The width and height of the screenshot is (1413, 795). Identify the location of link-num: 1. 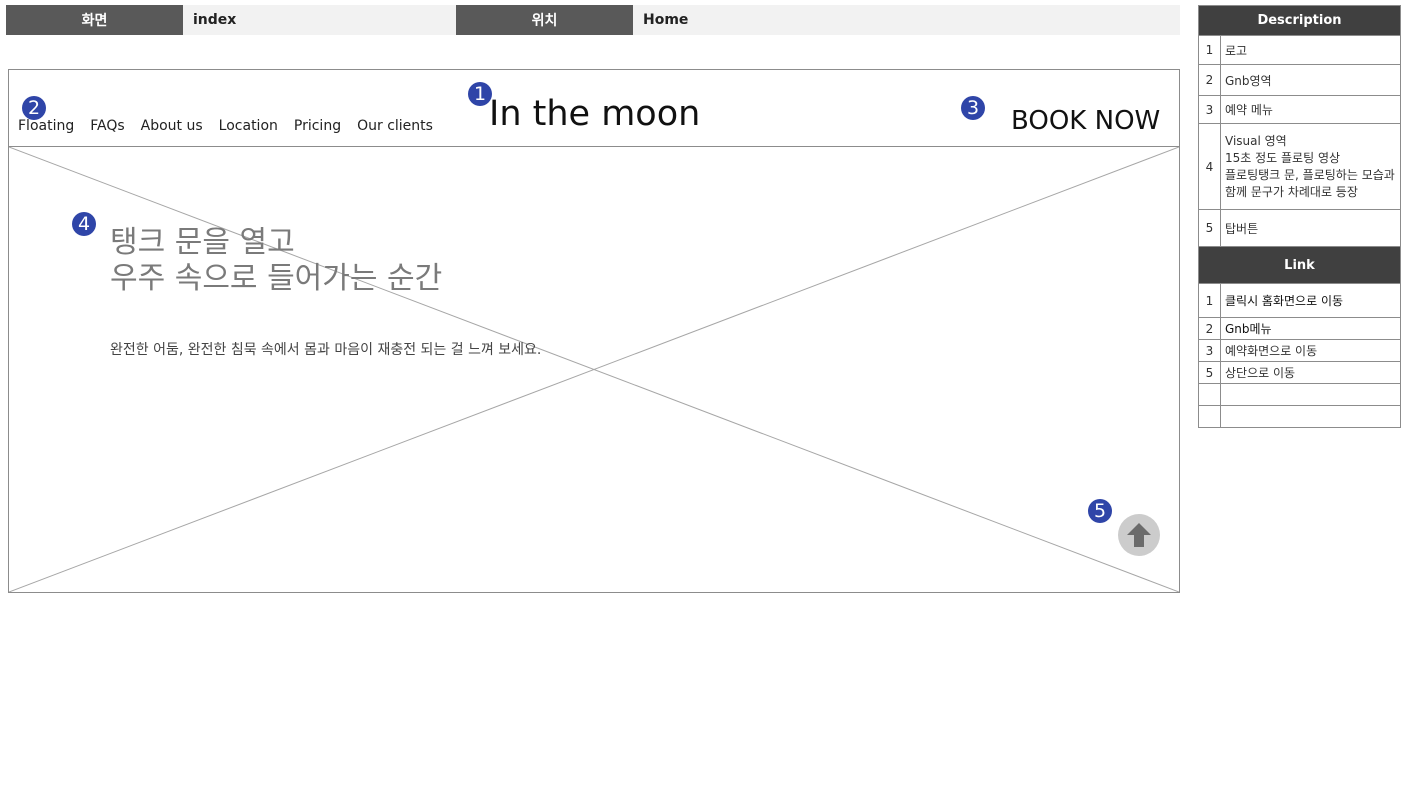
(1209, 300).